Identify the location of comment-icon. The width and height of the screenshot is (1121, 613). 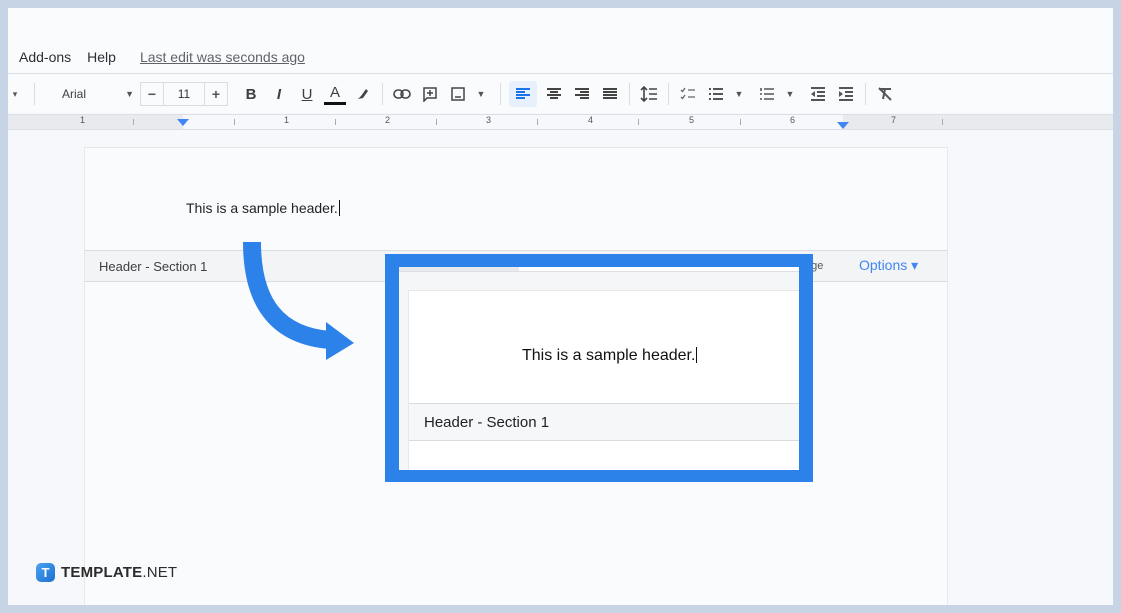
(430, 94).